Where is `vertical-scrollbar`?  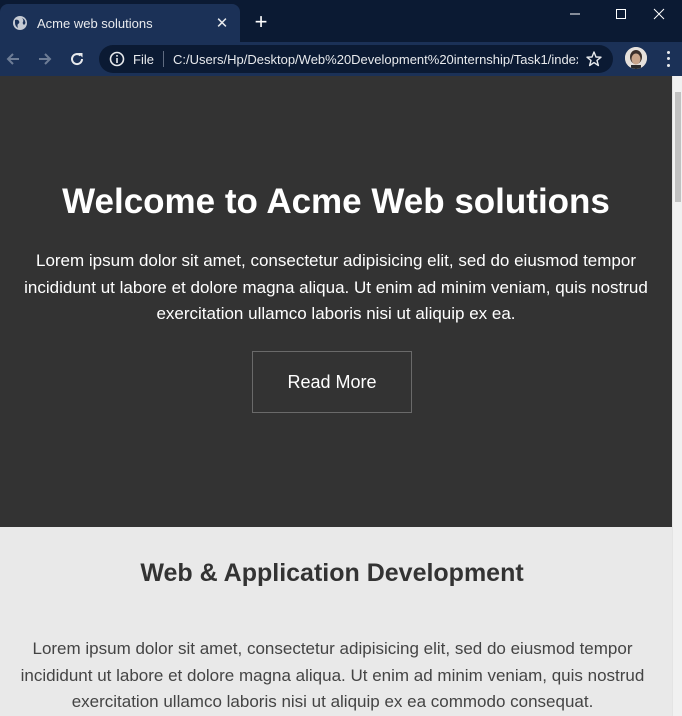
vertical-scrollbar is located at coordinates (677, 396).